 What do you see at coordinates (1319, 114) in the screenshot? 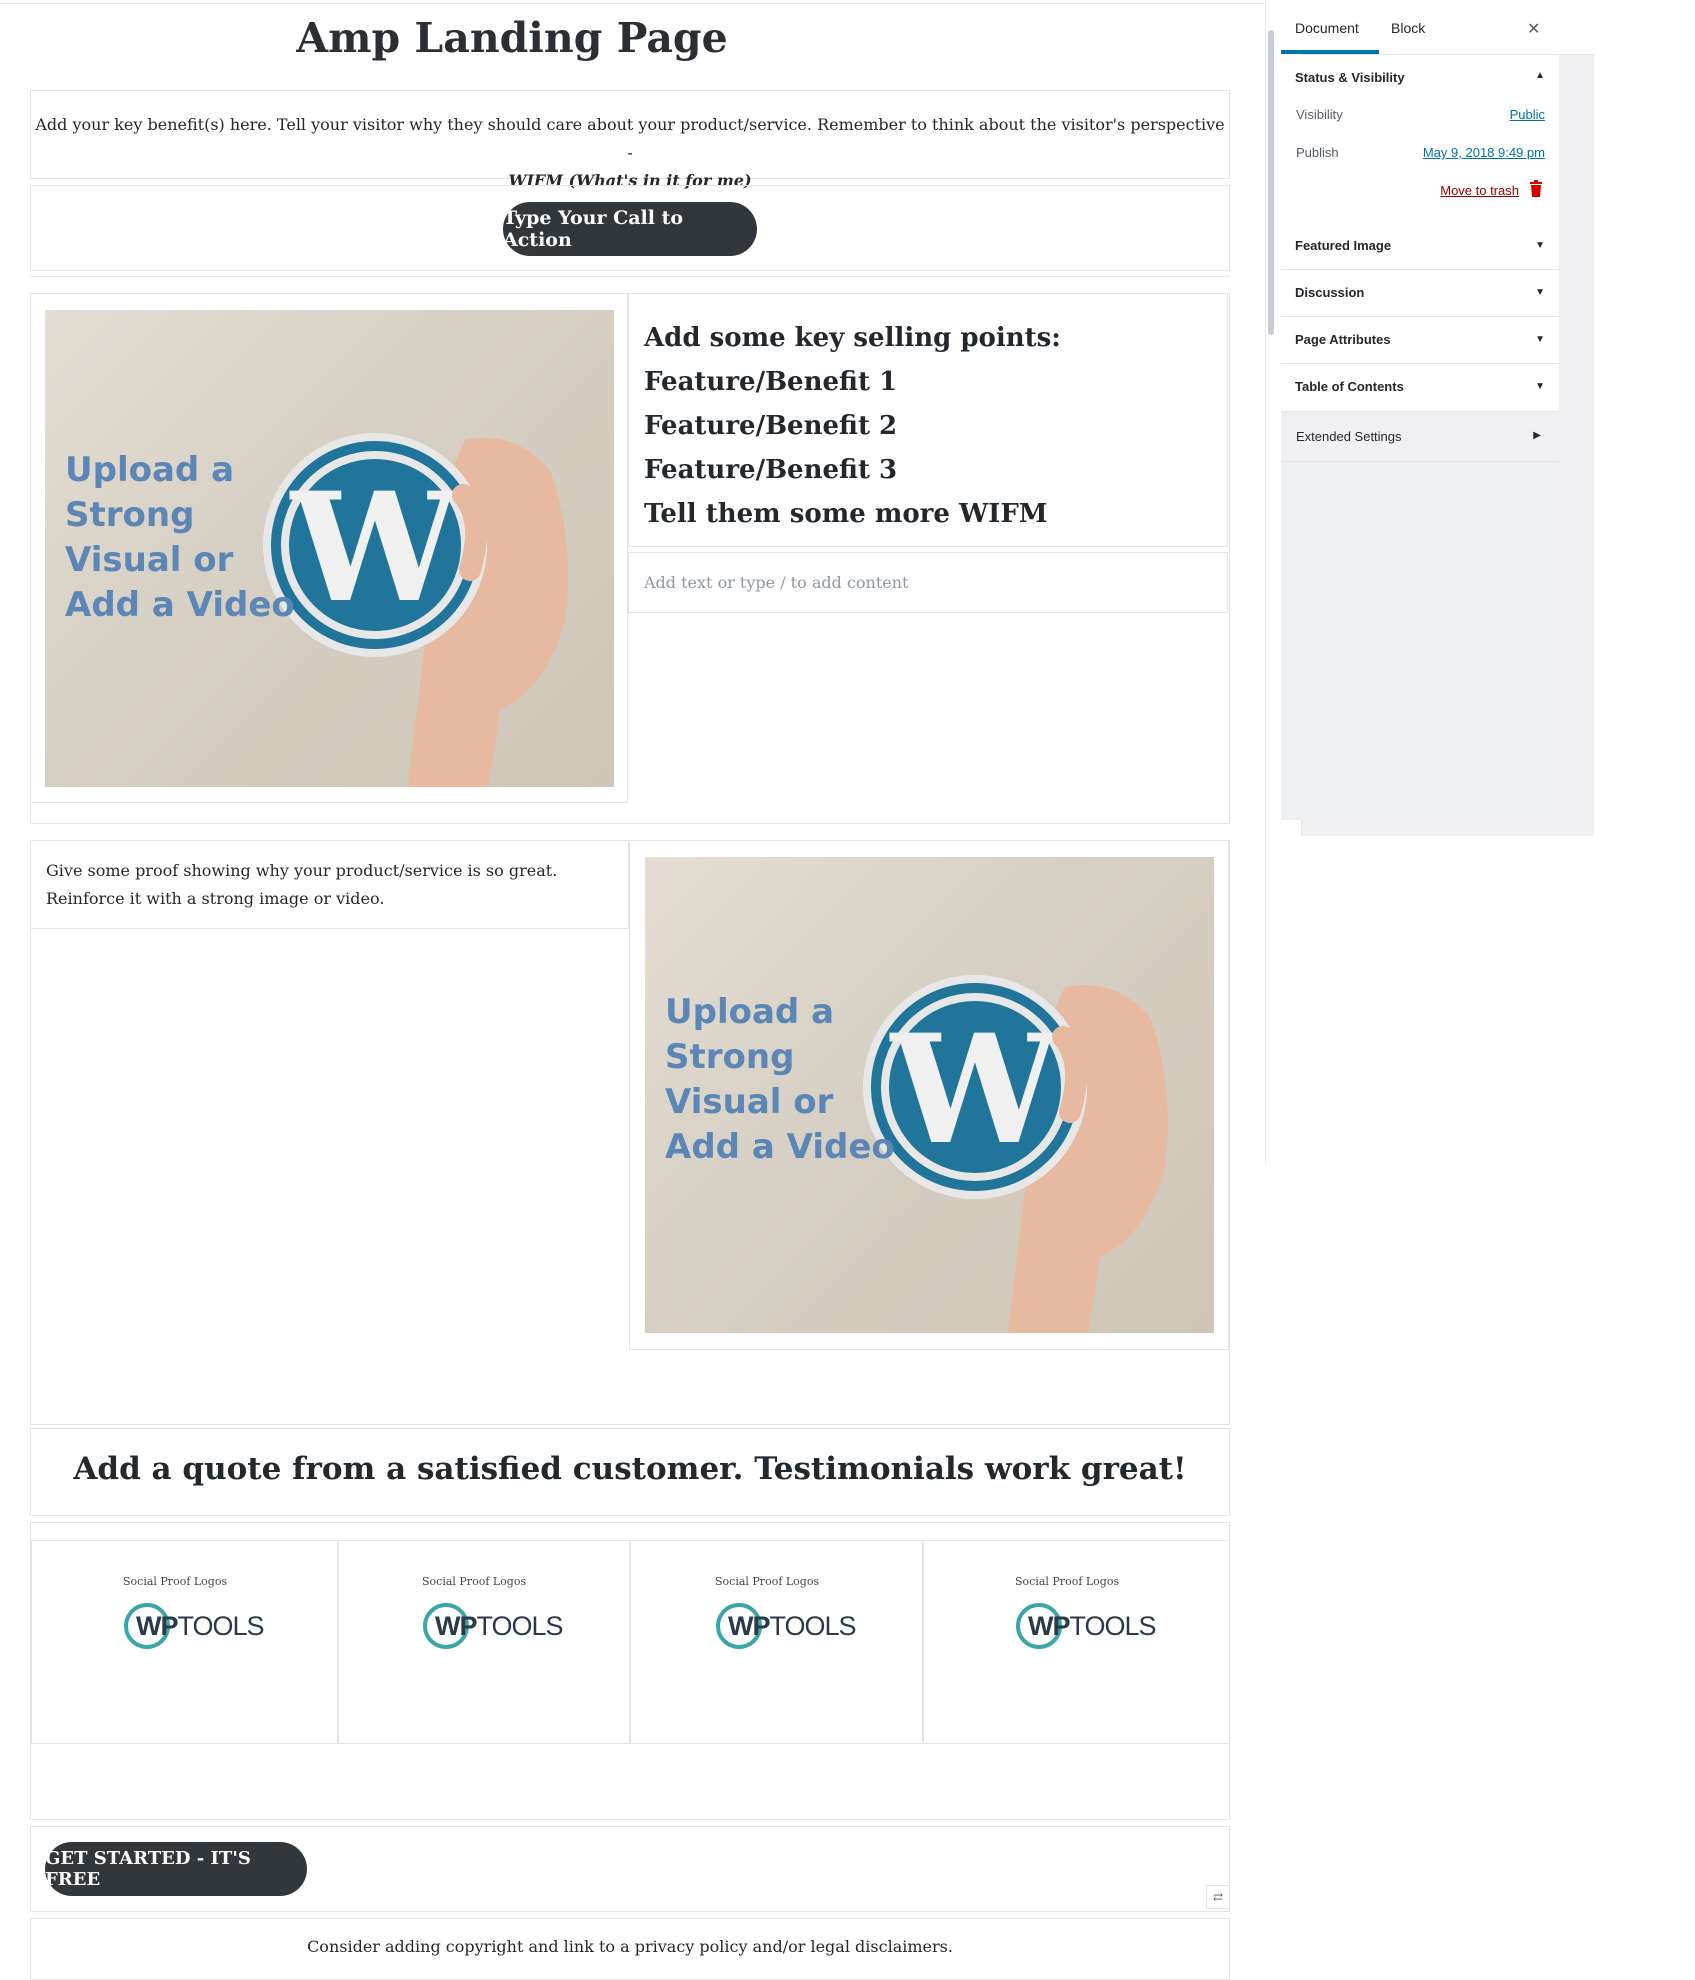
I see `visibility-label: Visibility` at bounding box center [1319, 114].